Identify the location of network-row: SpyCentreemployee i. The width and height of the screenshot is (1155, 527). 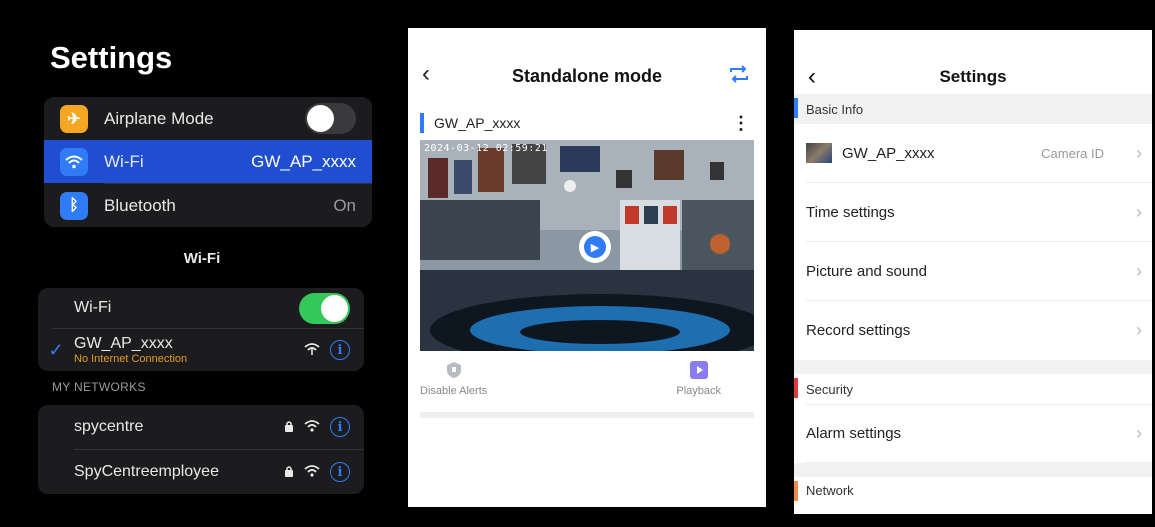
(201, 472).